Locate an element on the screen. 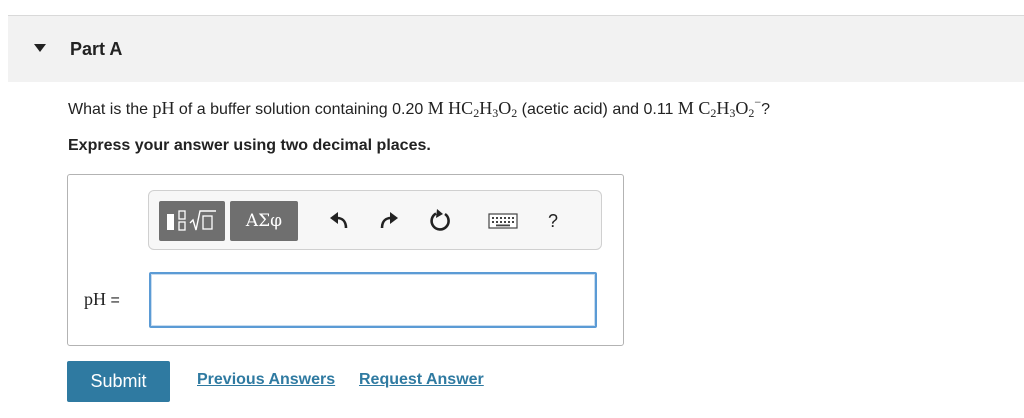 The image size is (1024, 418). templates-button is located at coordinates (192, 221).